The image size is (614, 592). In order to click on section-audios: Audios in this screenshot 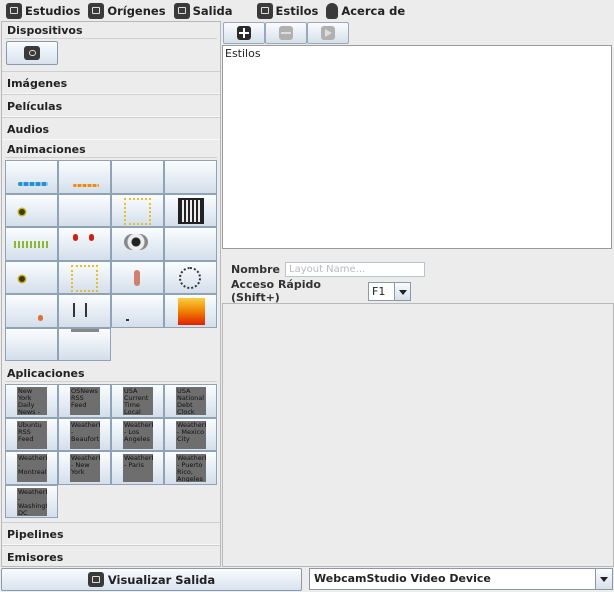, I will do `click(111, 128)`.